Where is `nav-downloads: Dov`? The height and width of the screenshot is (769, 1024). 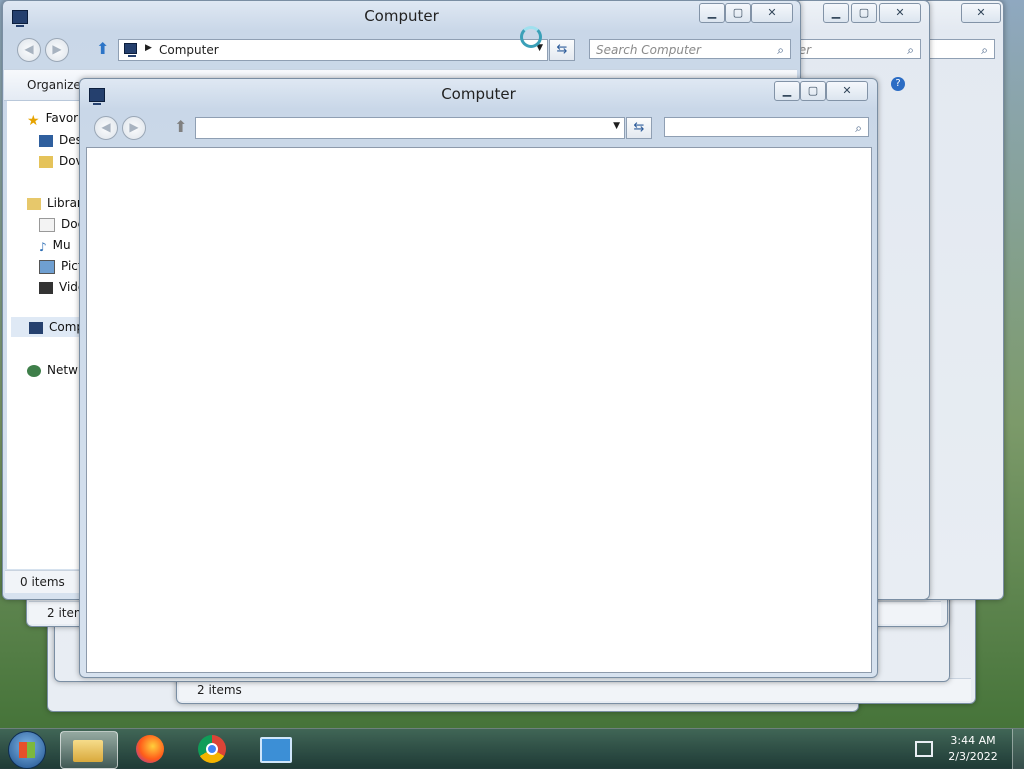
nav-downloads: Dov is located at coordinates (61, 161).